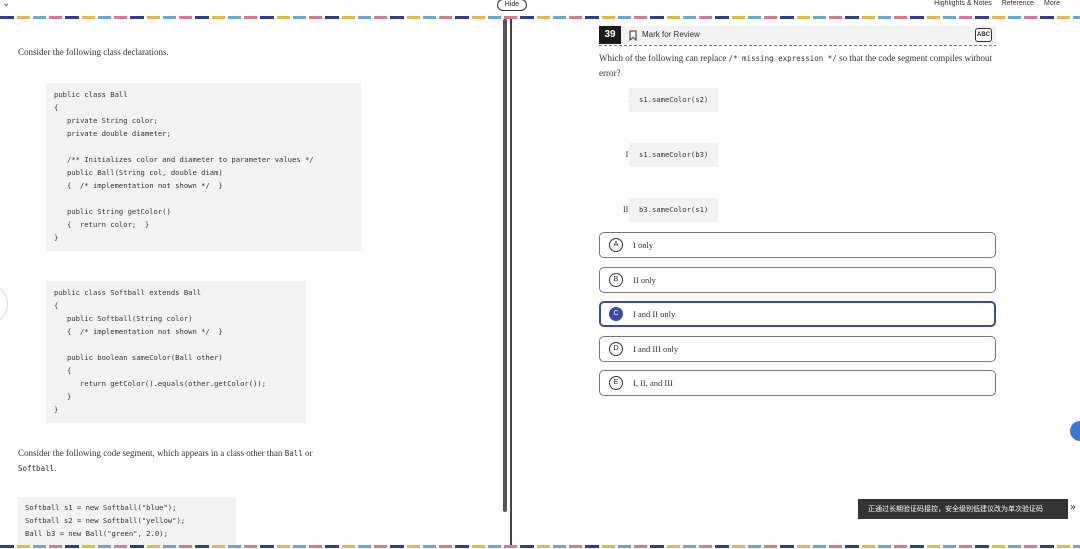 This screenshot has height=549, width=1080. Describe the element at coordinates (644, 280) in the screenshot. I see `choice-text: II only` at that location.